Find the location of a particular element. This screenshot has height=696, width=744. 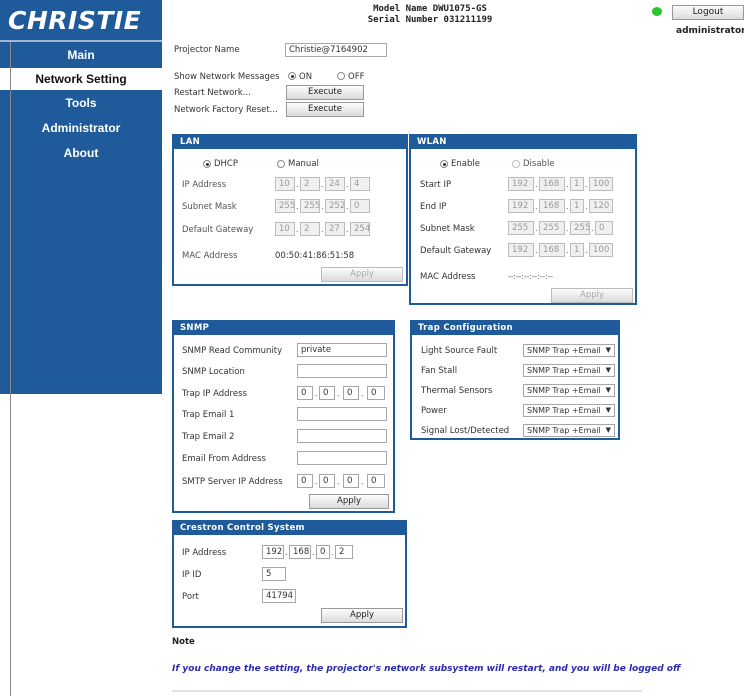

factory-reset-execute-button: Execute is located at coordinates (325, 109).